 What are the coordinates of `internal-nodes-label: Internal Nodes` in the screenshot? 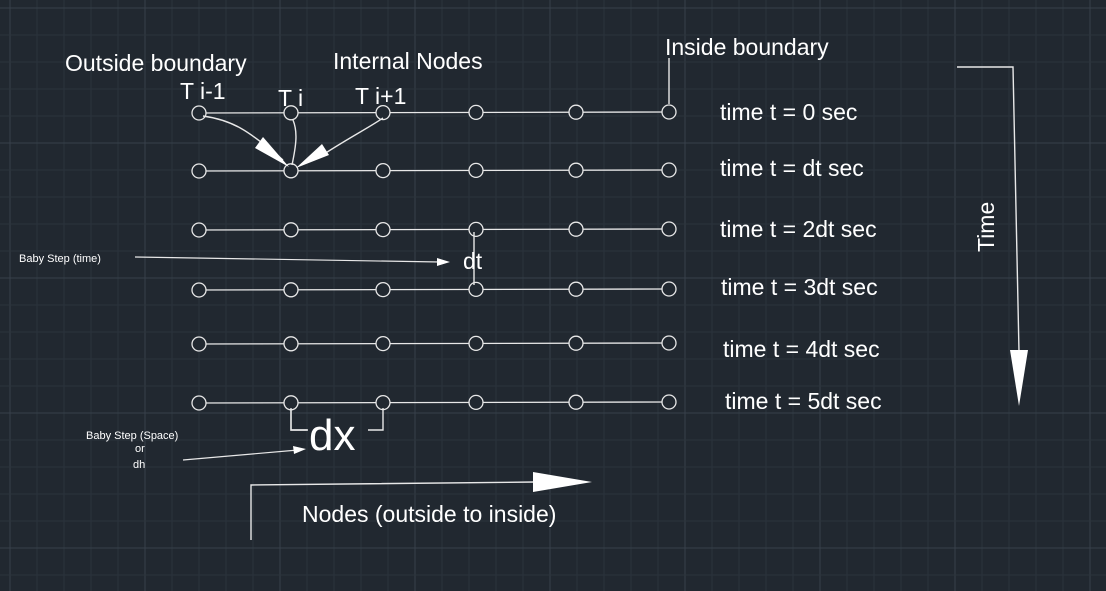 It's located at (408, 61).